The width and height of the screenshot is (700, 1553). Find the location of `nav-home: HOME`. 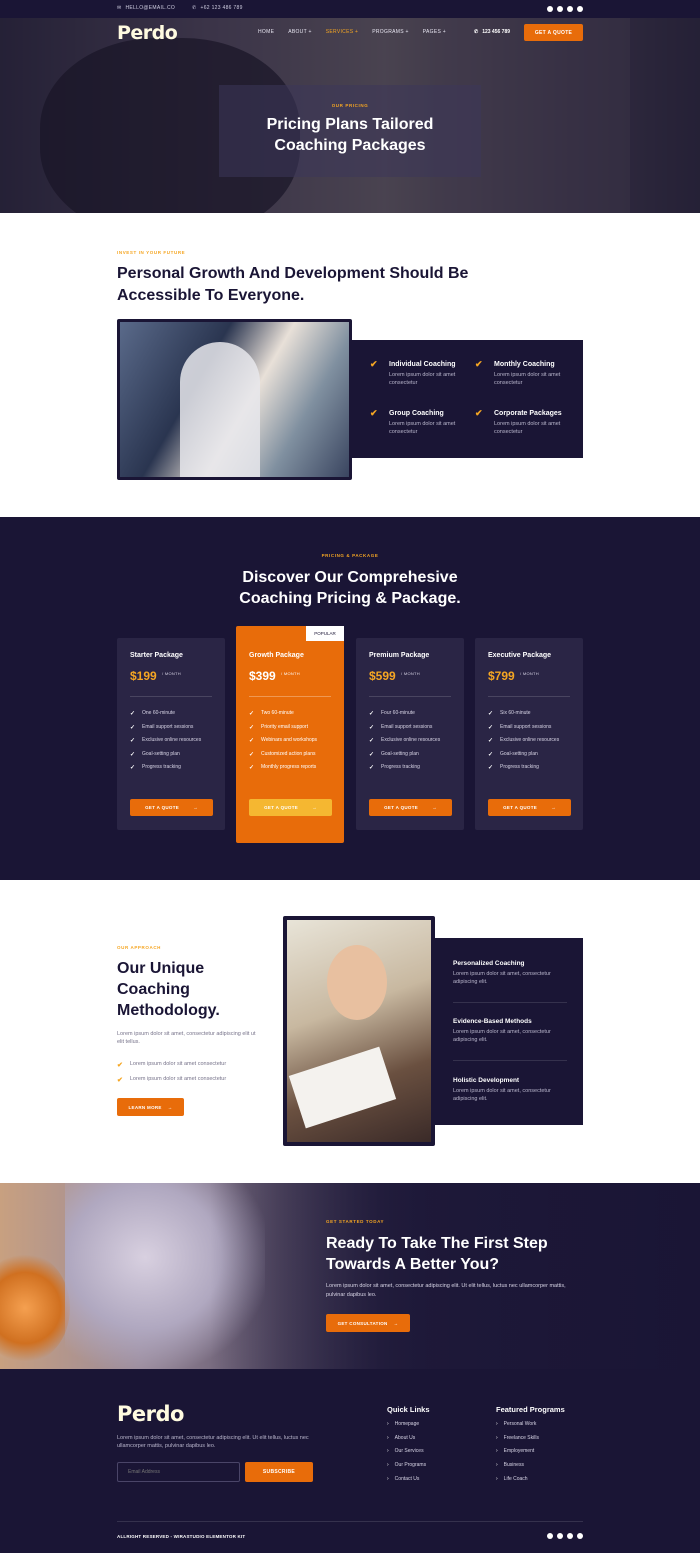

nav-home: HOME is located at coordinates (266, 32).